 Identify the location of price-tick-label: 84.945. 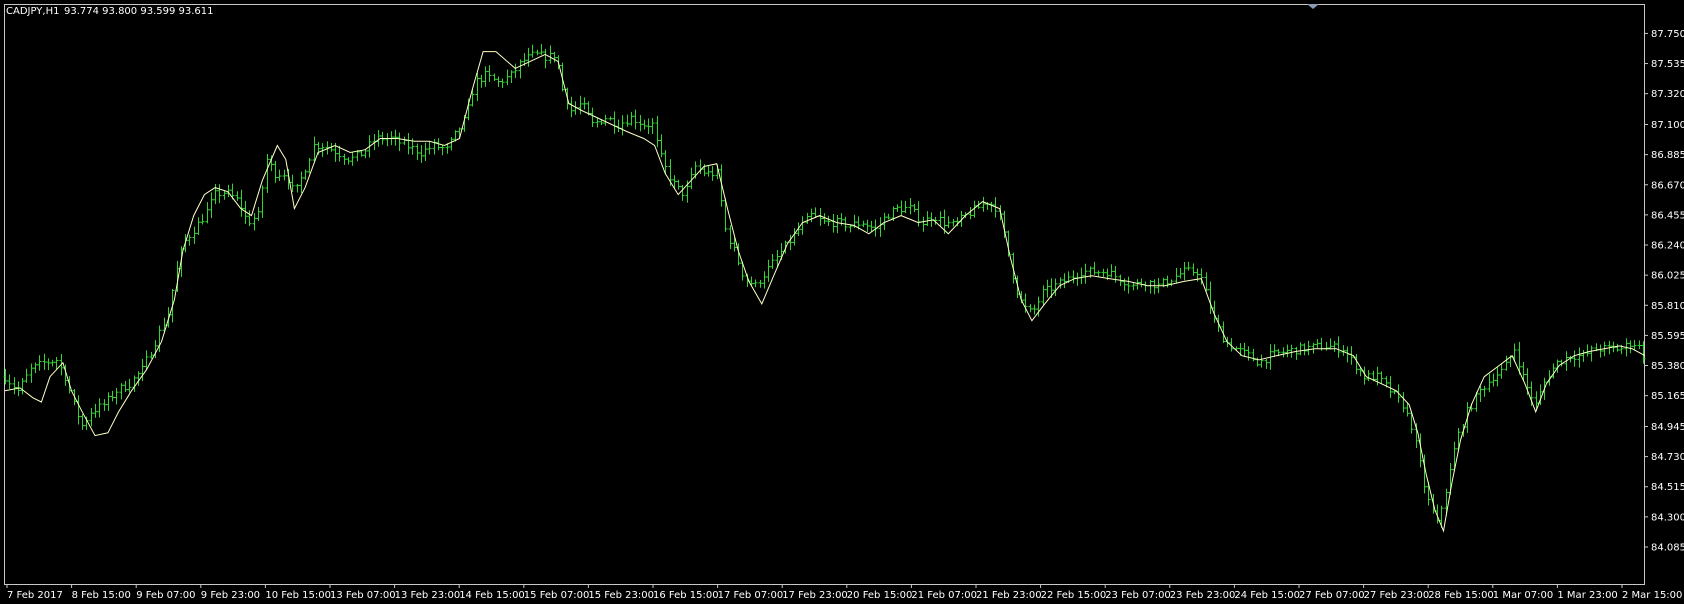
(1667, 427).